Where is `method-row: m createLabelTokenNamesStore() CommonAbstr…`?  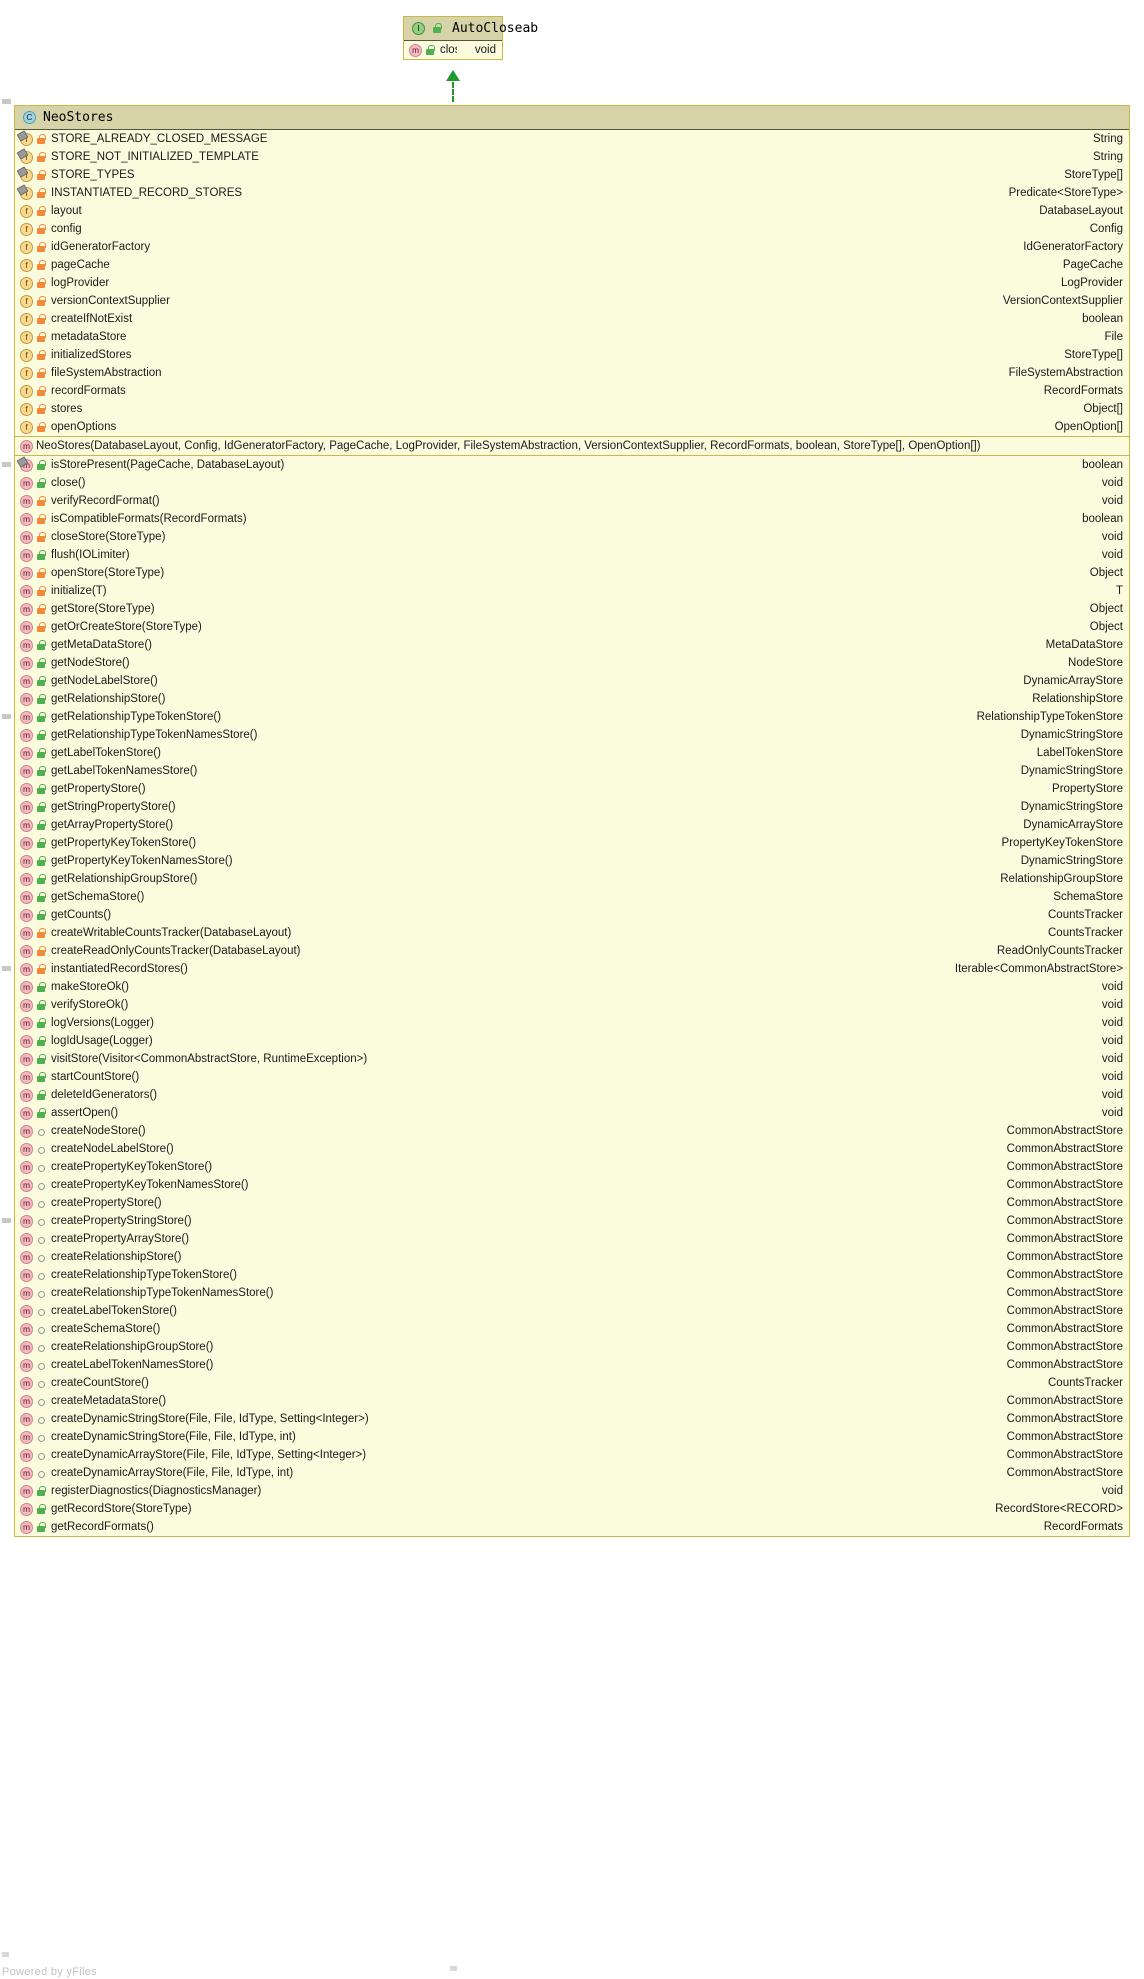
method-row: m createLabelTokenNamesStore() CommonAbstr… is located at coordinates (572, 1365).